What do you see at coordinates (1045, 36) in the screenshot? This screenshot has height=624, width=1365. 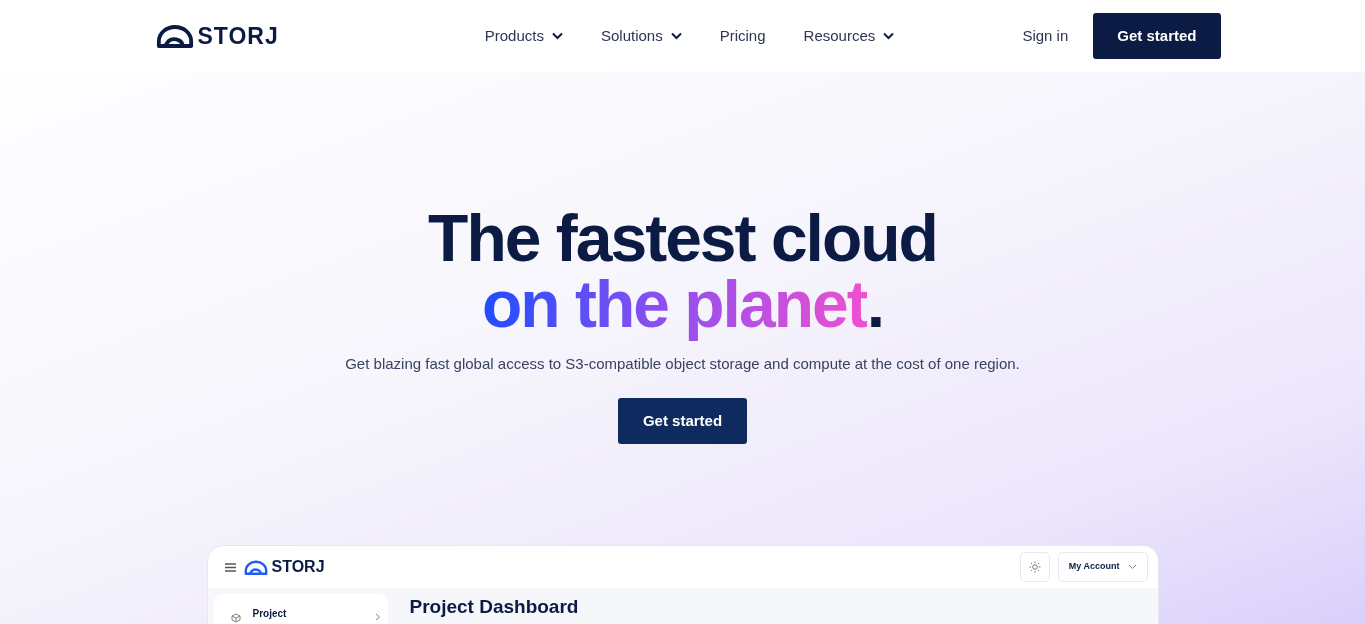 I see `sign-in-link: Sign in` at bounding box center [1045, 36].